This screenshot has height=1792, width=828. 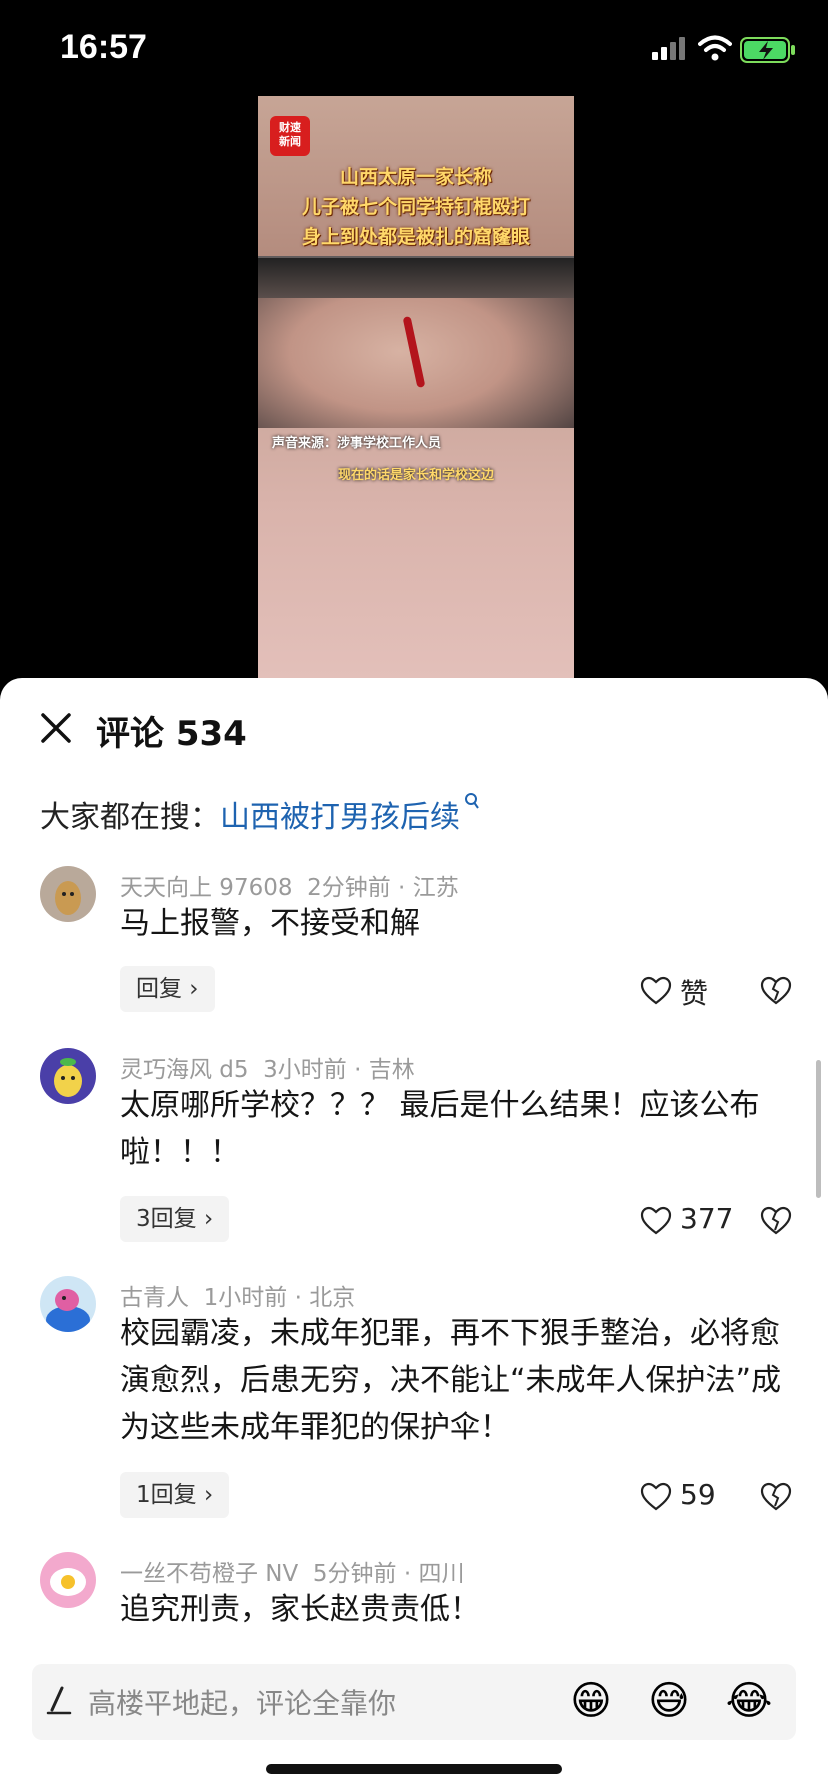 I want to click on comment-username: 一丝不苟橙子 NV, so click(x=209, y=1574).